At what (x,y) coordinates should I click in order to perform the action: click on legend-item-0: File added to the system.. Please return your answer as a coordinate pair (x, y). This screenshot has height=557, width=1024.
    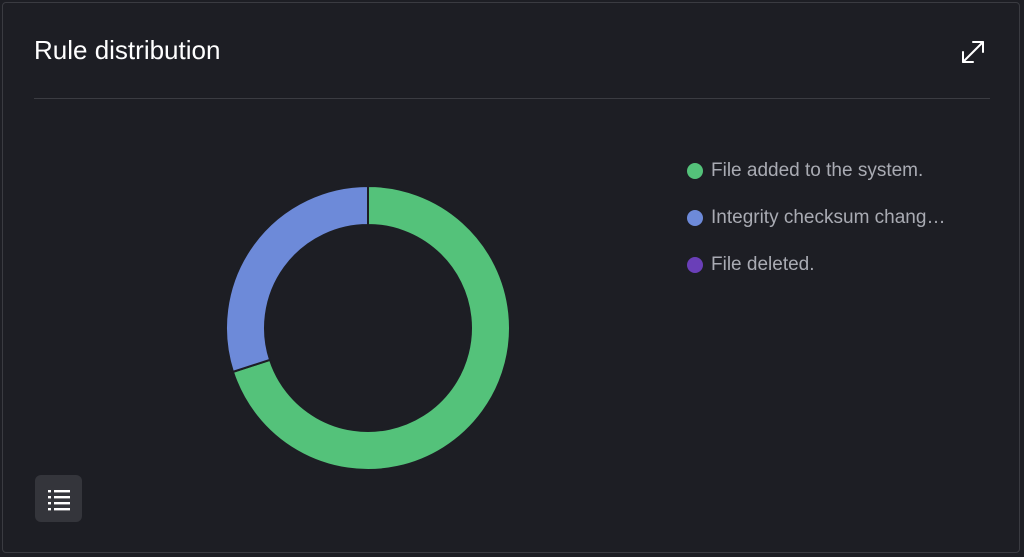
    Looking at the image, I should click on (837, 171).